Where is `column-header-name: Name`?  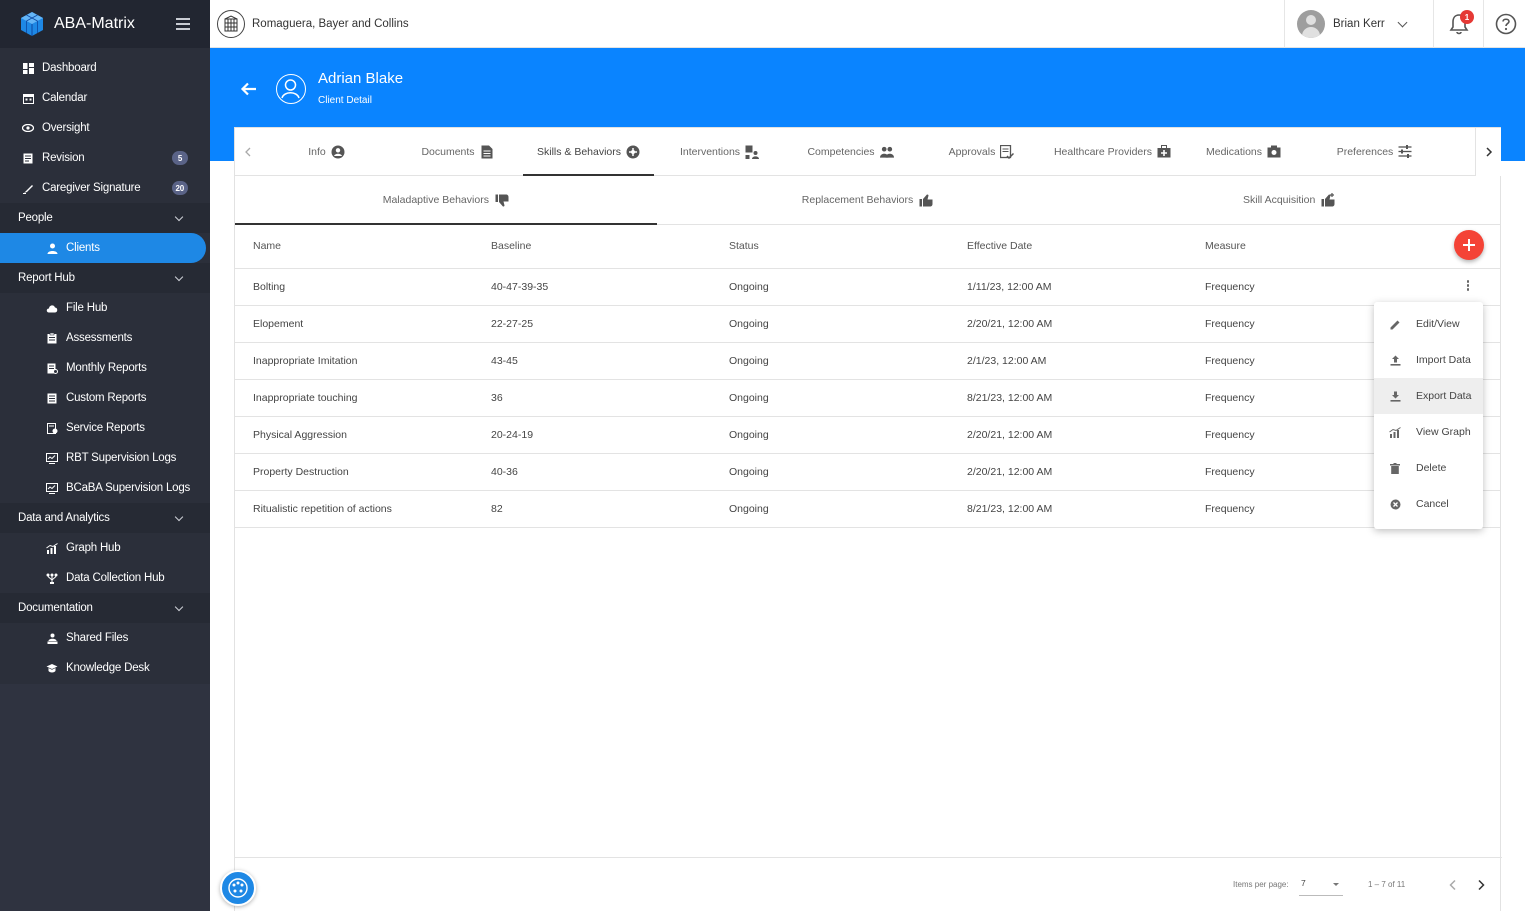
column-header-name: Name is located at coordinates (354, 247).